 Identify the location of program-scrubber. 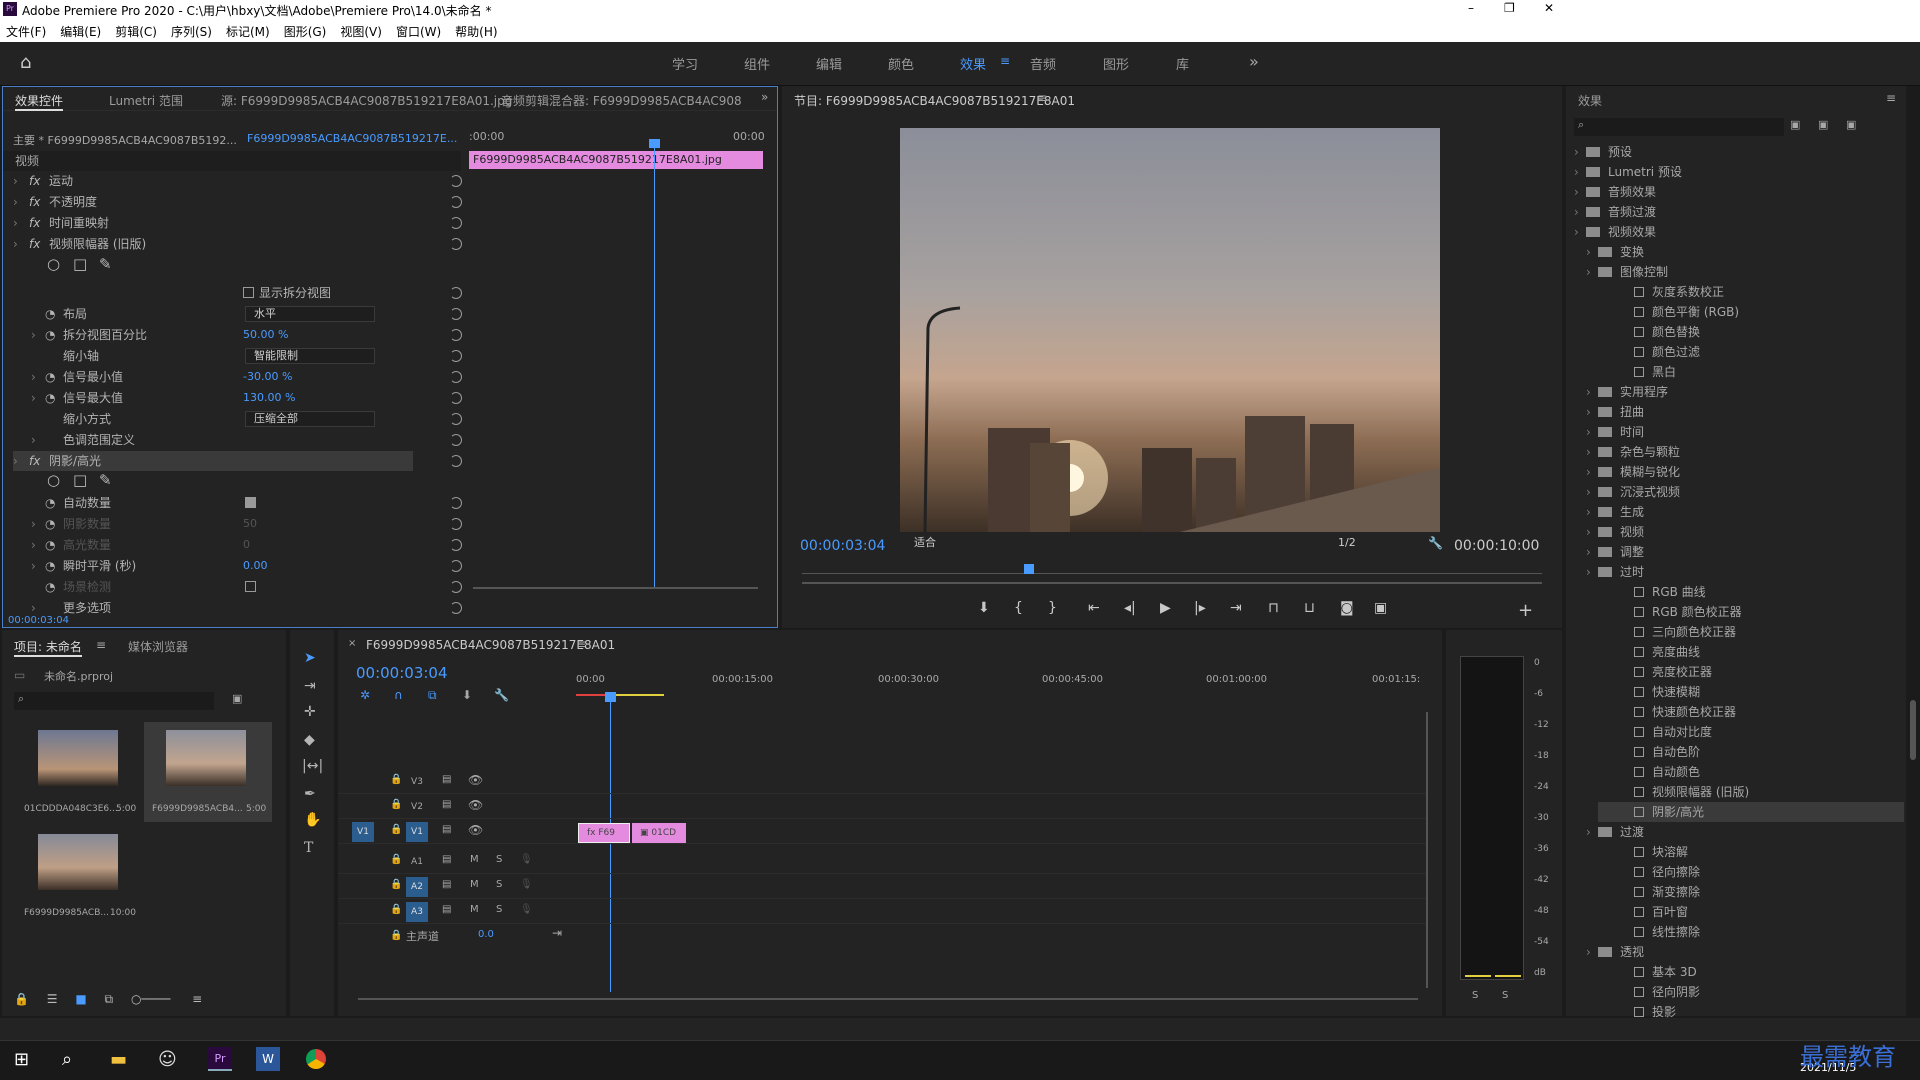
(1172, 569).